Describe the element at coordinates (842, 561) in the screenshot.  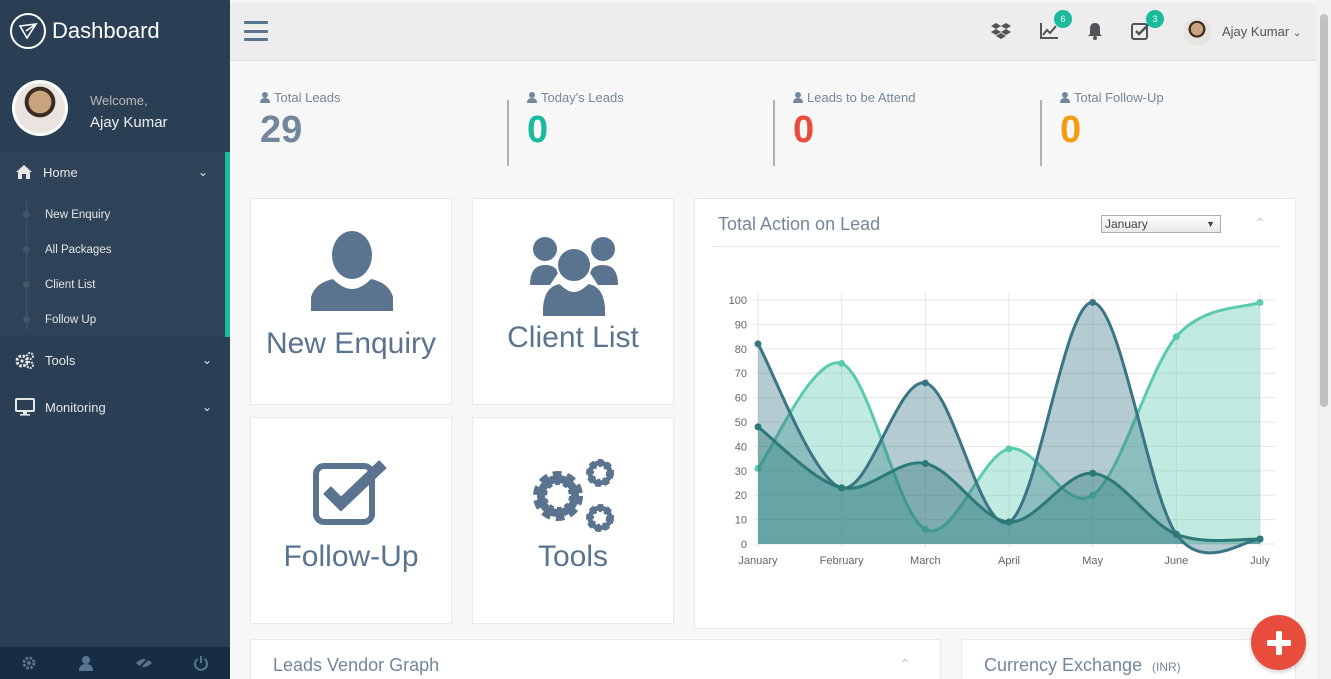
I see `x-tick-label: February` at that location.